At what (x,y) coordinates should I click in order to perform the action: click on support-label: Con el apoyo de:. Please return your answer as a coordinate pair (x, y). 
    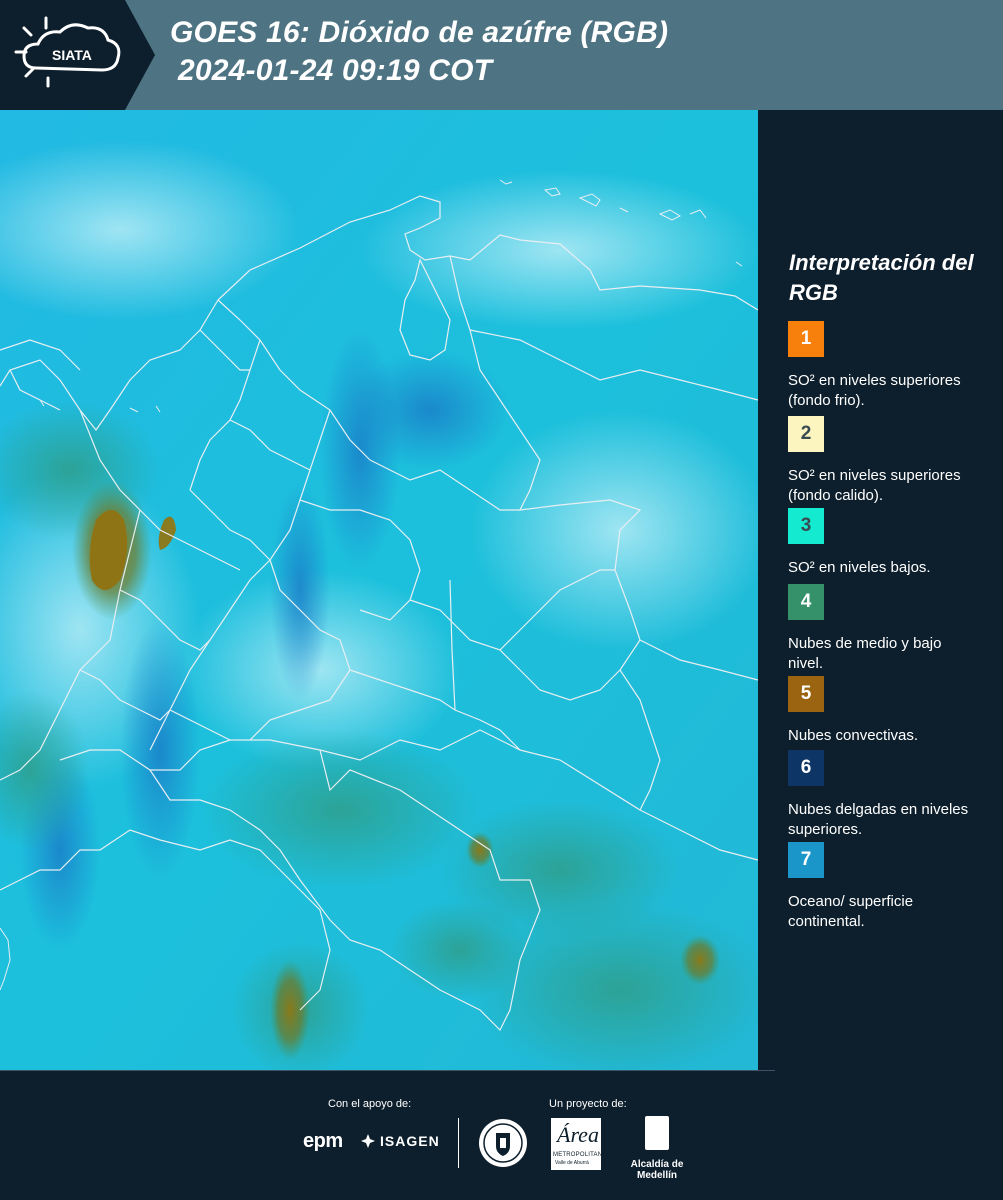
    Looking at the image, I should click on (370, 1104).